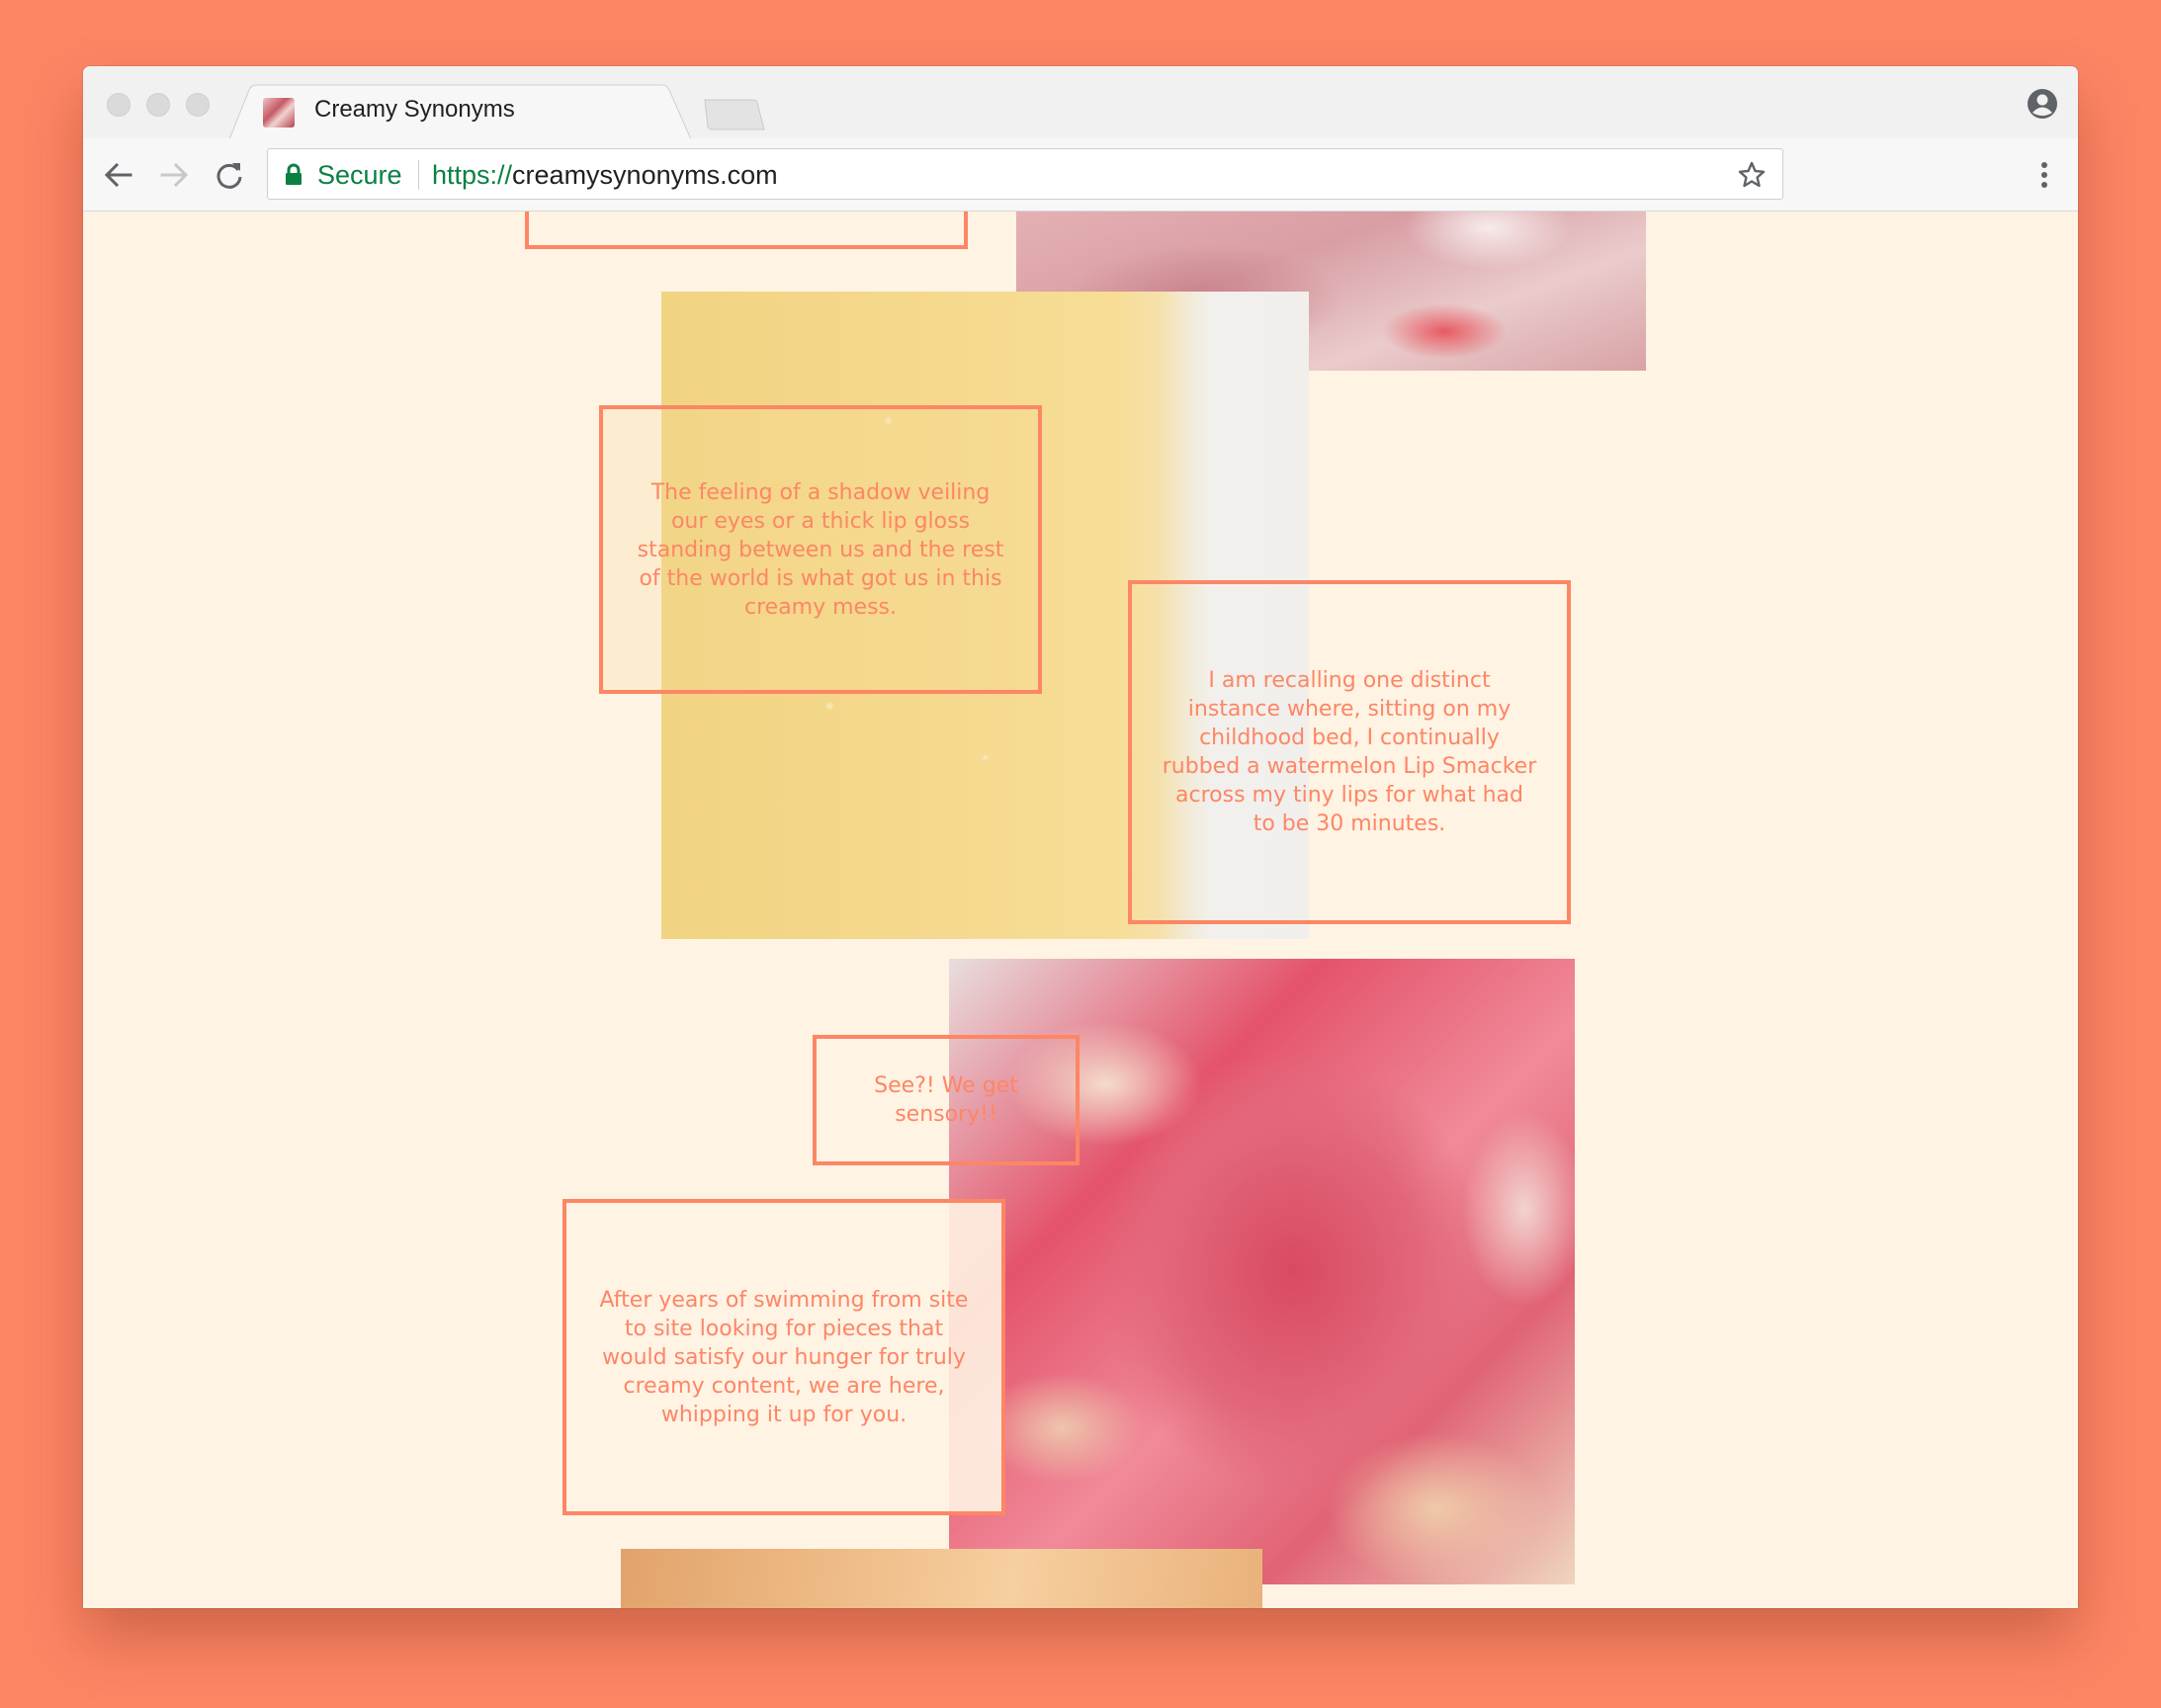 Image resolution: width=2161 pixels, height=1708 pixels. Describe the element at coordinates (1752, 175) in the screenshot. I see `star-icon` at that location.